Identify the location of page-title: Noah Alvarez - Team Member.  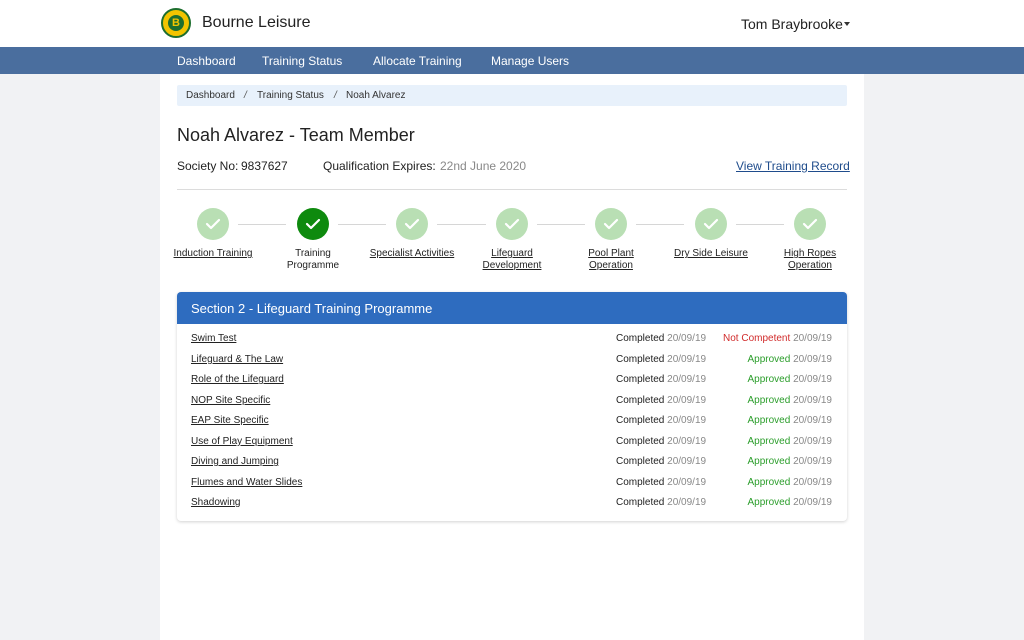
(296, 135).